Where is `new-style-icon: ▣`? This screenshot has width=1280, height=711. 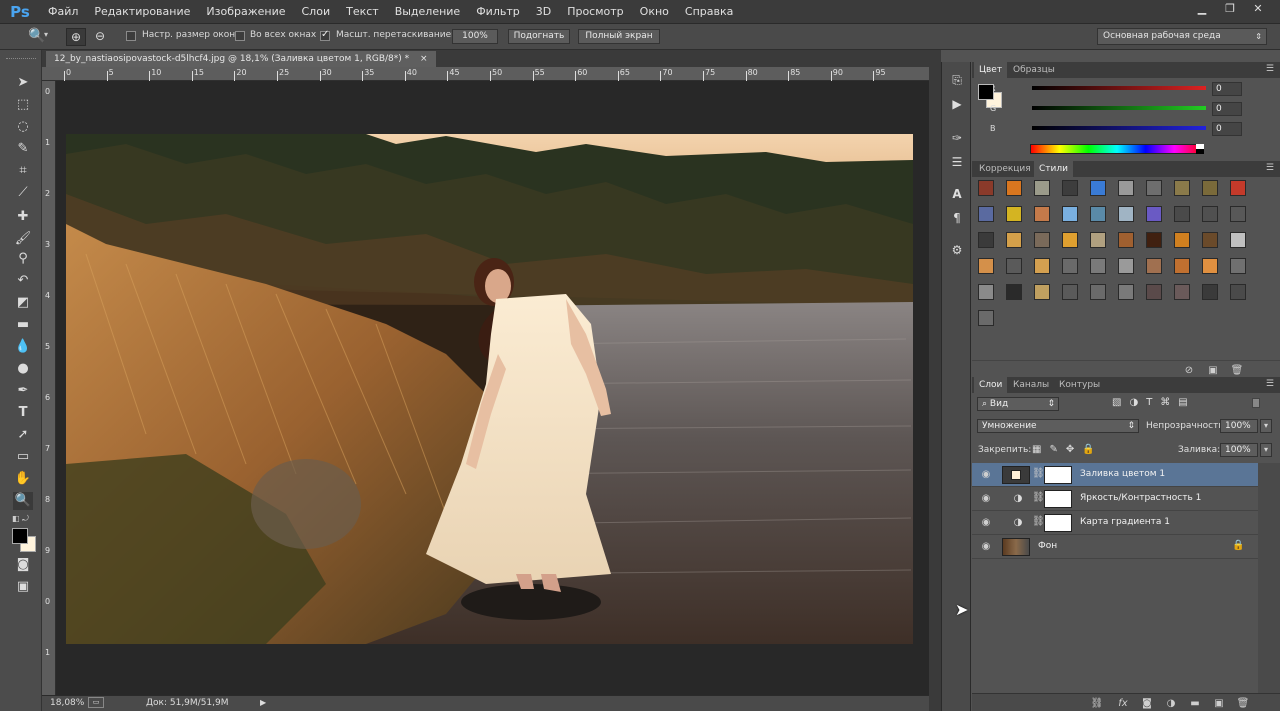
new-style-icon: ▣ is located at coordinates (1213, 371).